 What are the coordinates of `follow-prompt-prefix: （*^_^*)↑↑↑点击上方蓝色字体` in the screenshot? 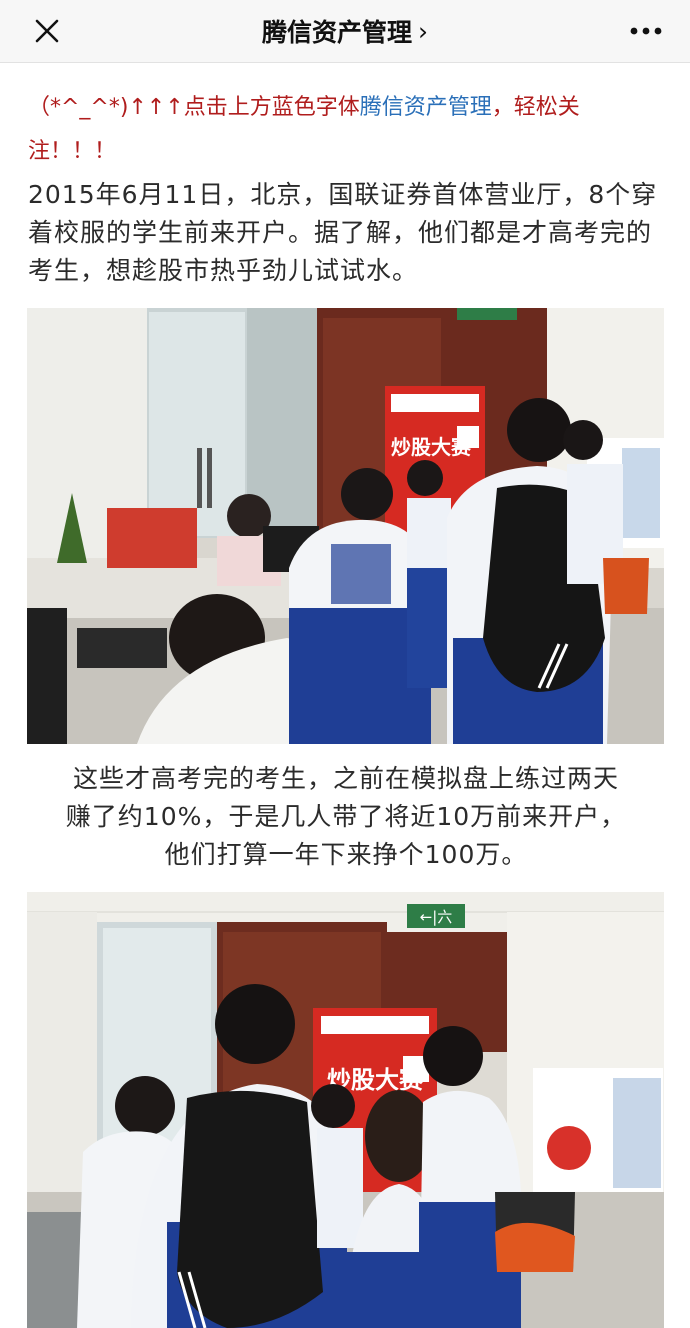 It's located at (194, 107).